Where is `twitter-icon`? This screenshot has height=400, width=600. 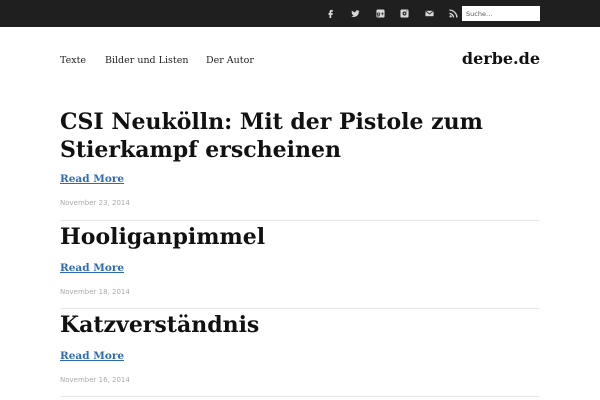
twitter-icon is located at coordinates (355, 13).